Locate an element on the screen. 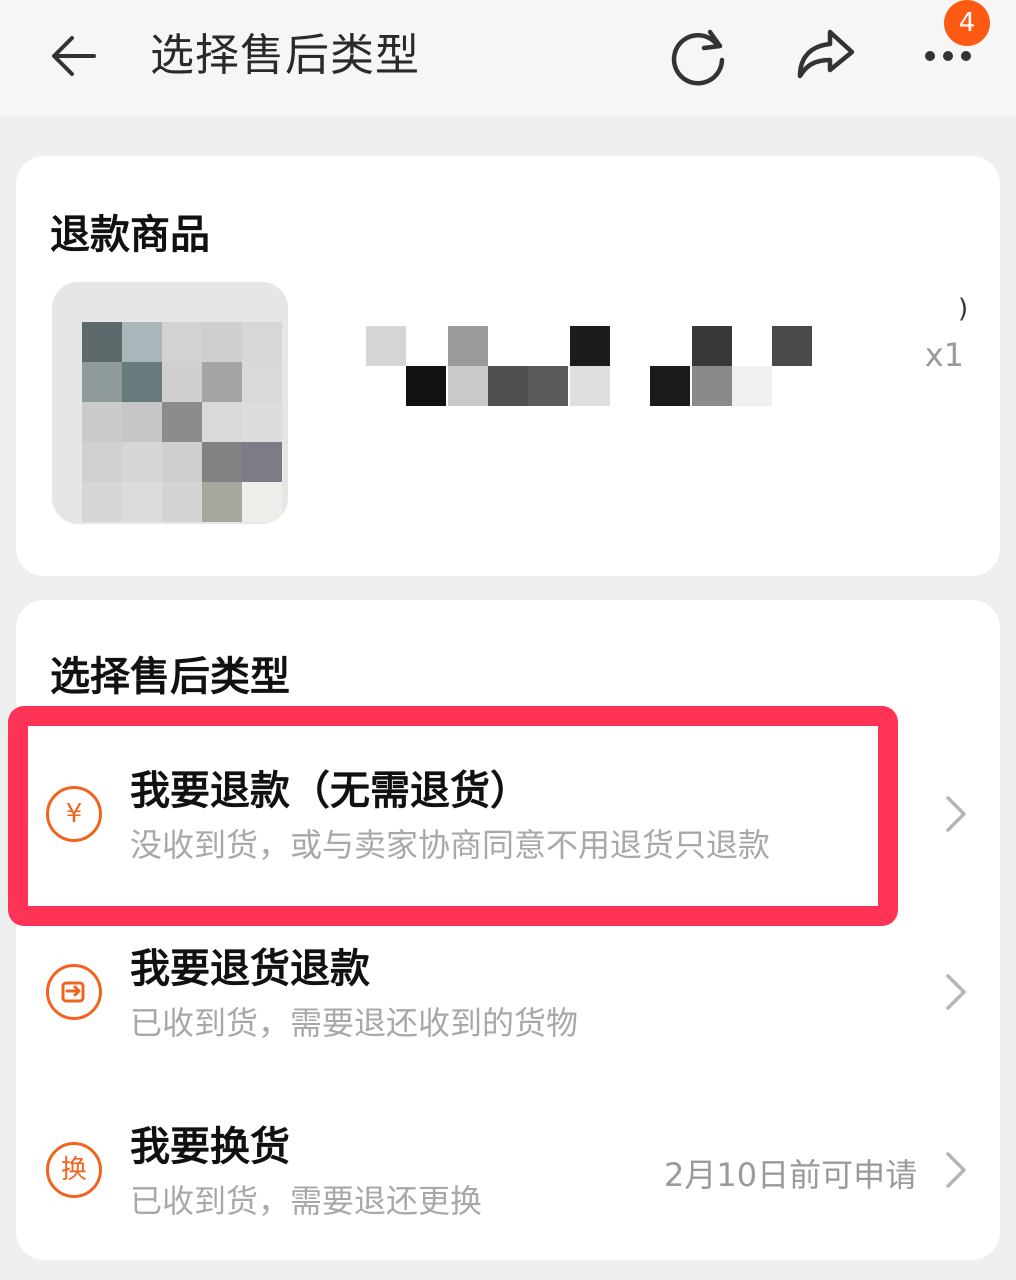  page-title: 选择售后类型 is located at coordinates (285, 55).